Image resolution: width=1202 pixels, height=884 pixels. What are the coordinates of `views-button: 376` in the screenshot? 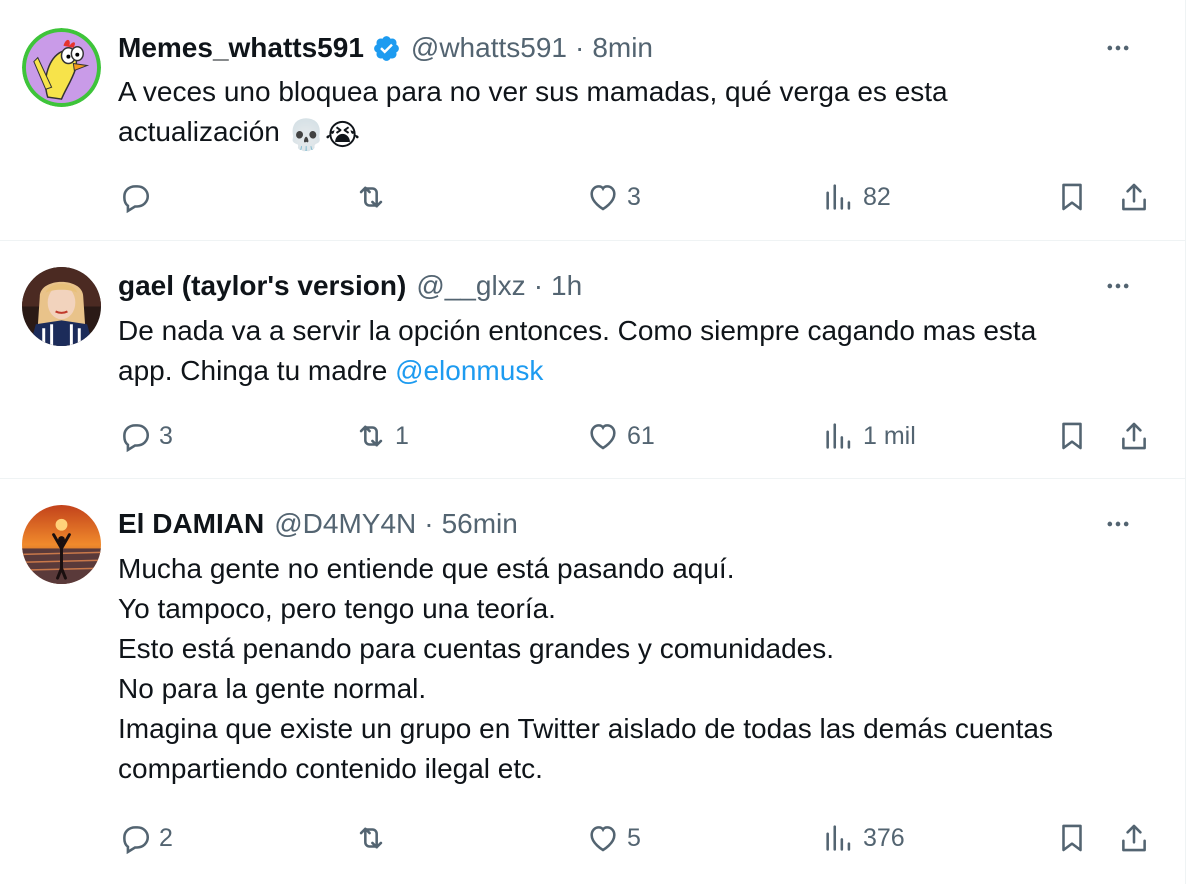 It's located at (863, 838).